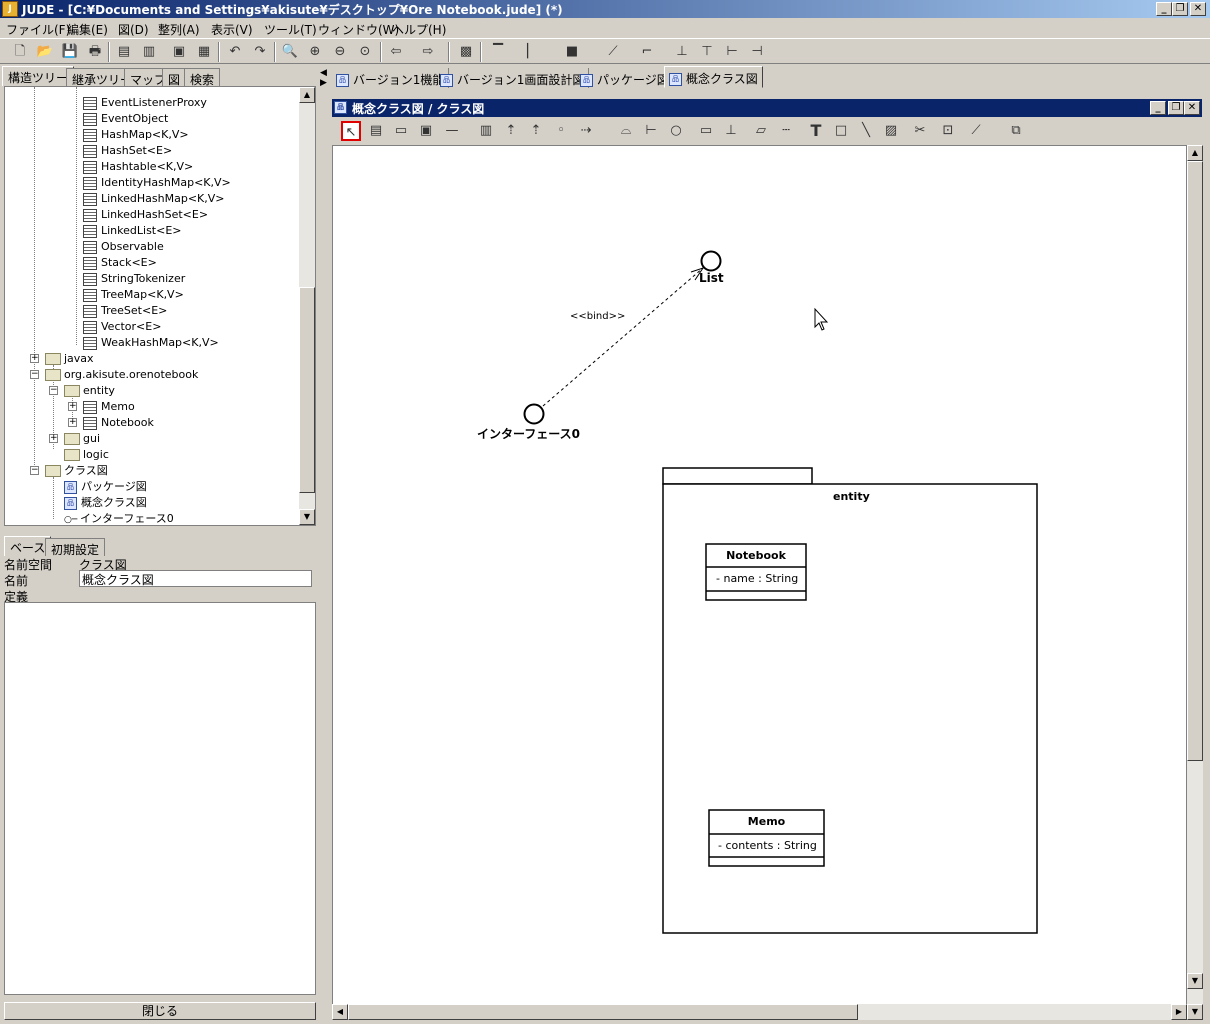 The image size is (1210, 1024). Describe the element at coordinates (1176, 108) in the screenshot. I see `frame-maximize-button: ❐` at that location.